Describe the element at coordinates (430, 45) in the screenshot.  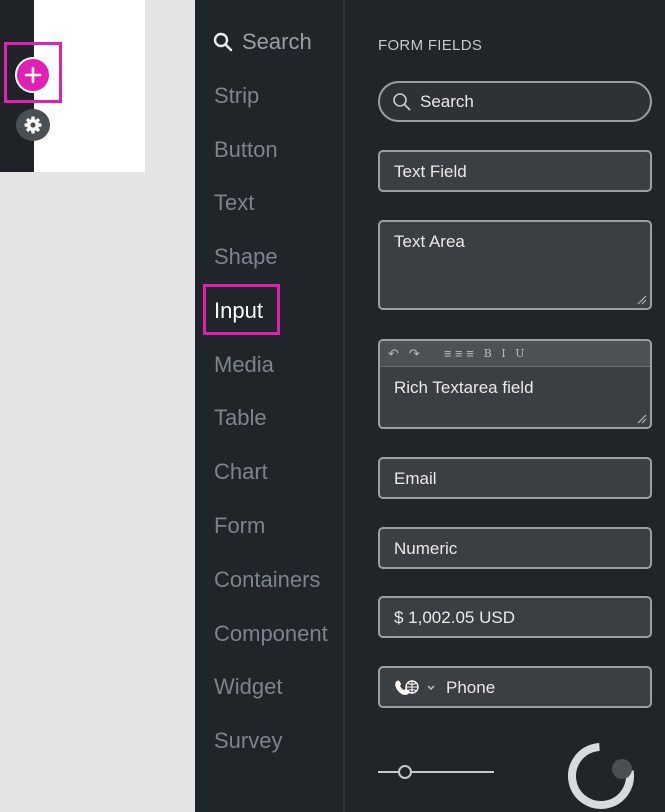
I see `panel-title: FORM FIELDS` at that location.